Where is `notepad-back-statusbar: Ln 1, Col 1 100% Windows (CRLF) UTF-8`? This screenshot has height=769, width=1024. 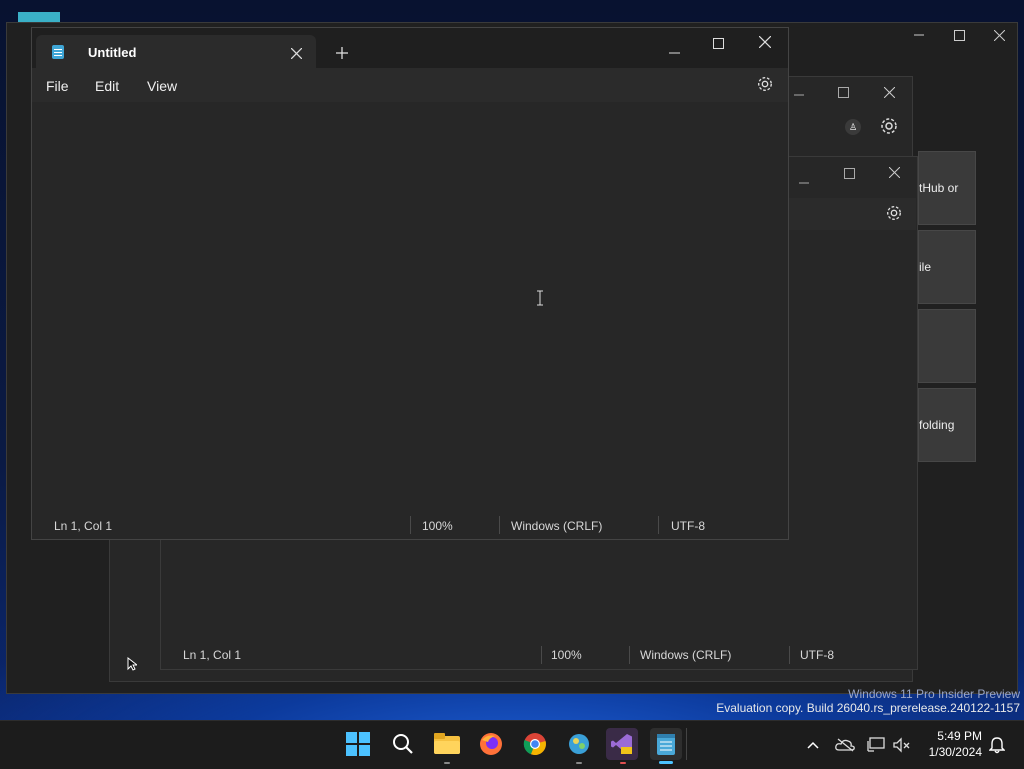 notepad-back-statusbar: Ln 1, Col 1 100% Windows (CRLF) UTF-8 is located at coordinates (539, 655).